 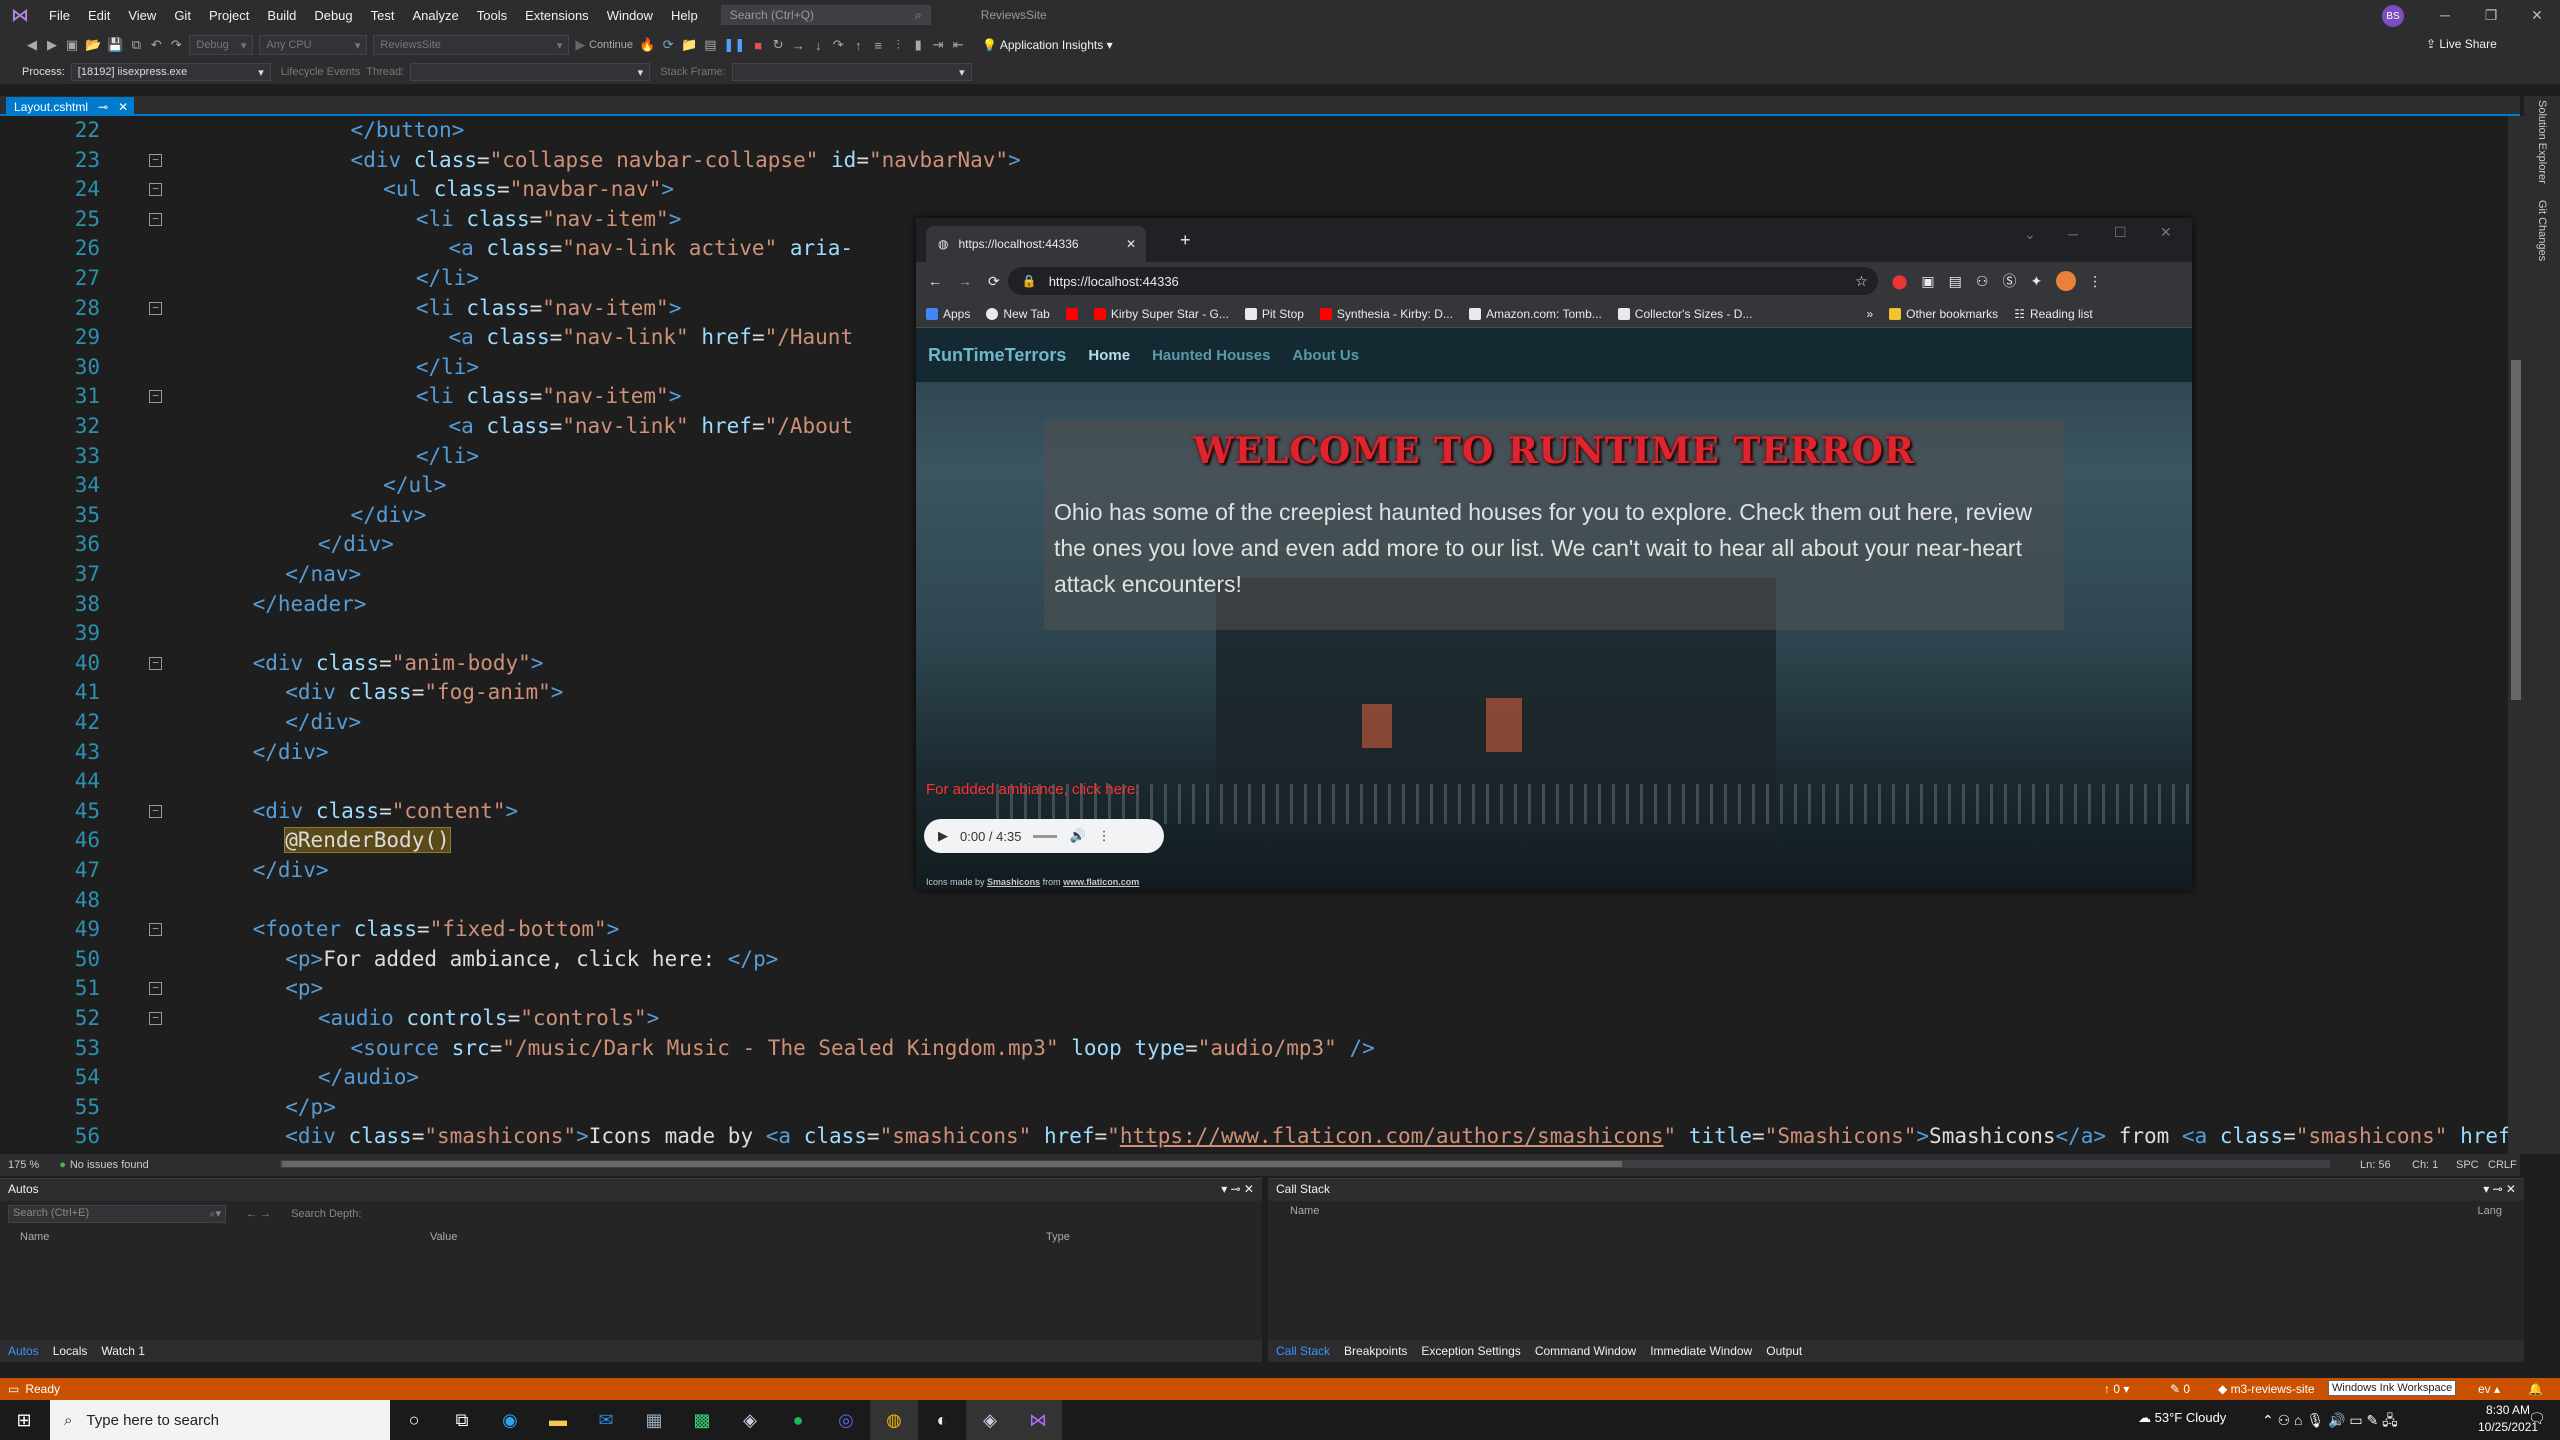 I want to click on issues-status: No issues found, so click(x=109, y=1165).